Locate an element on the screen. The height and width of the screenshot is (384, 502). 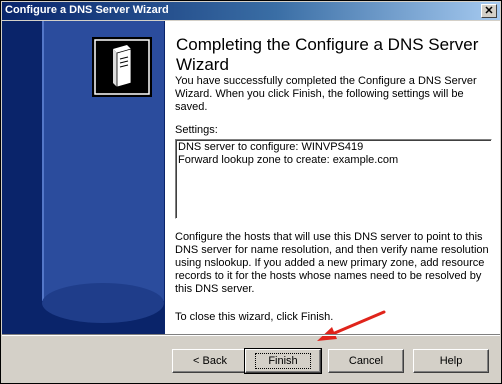
cancel-button: Cancel is located at coordinates (366, 361).